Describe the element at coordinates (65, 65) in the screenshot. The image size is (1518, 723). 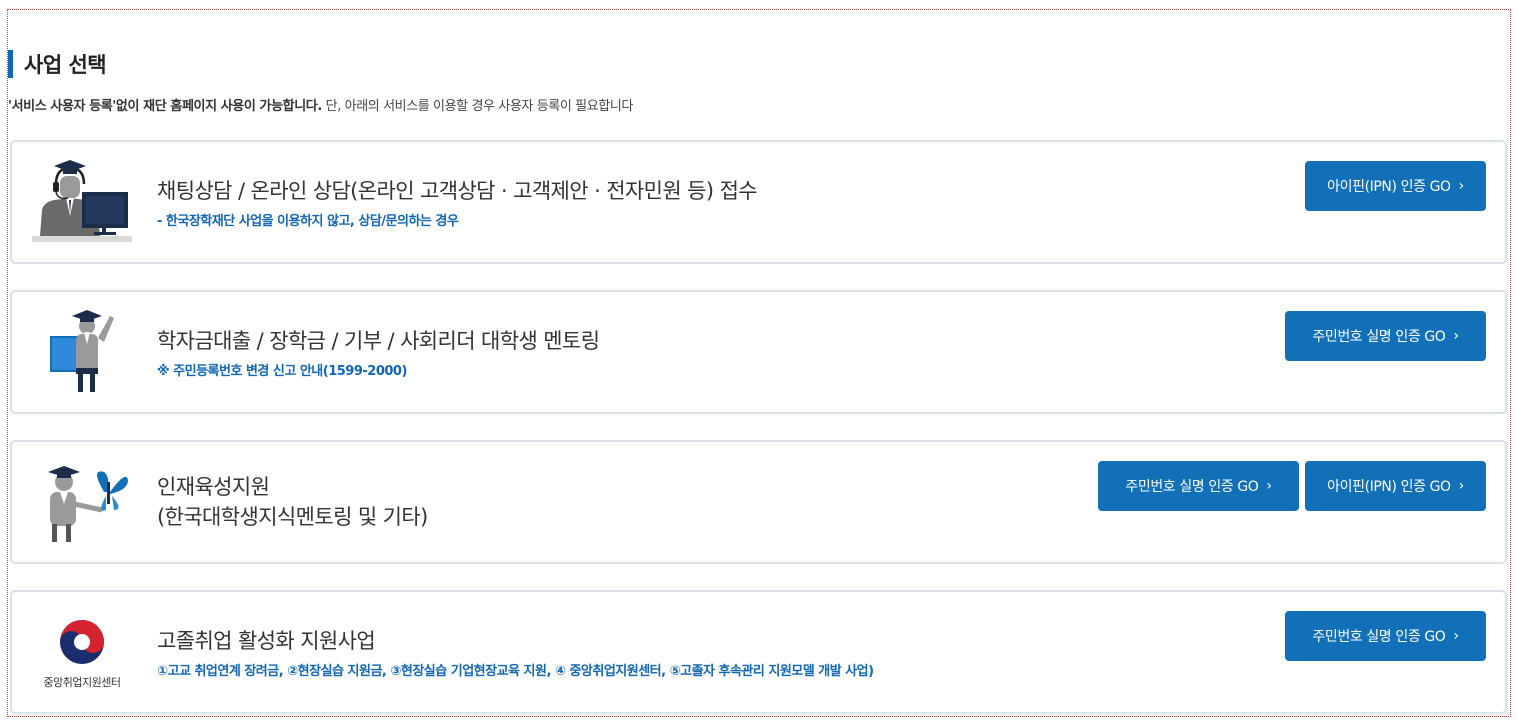
I see `page-title: 사업 선택` at that location.